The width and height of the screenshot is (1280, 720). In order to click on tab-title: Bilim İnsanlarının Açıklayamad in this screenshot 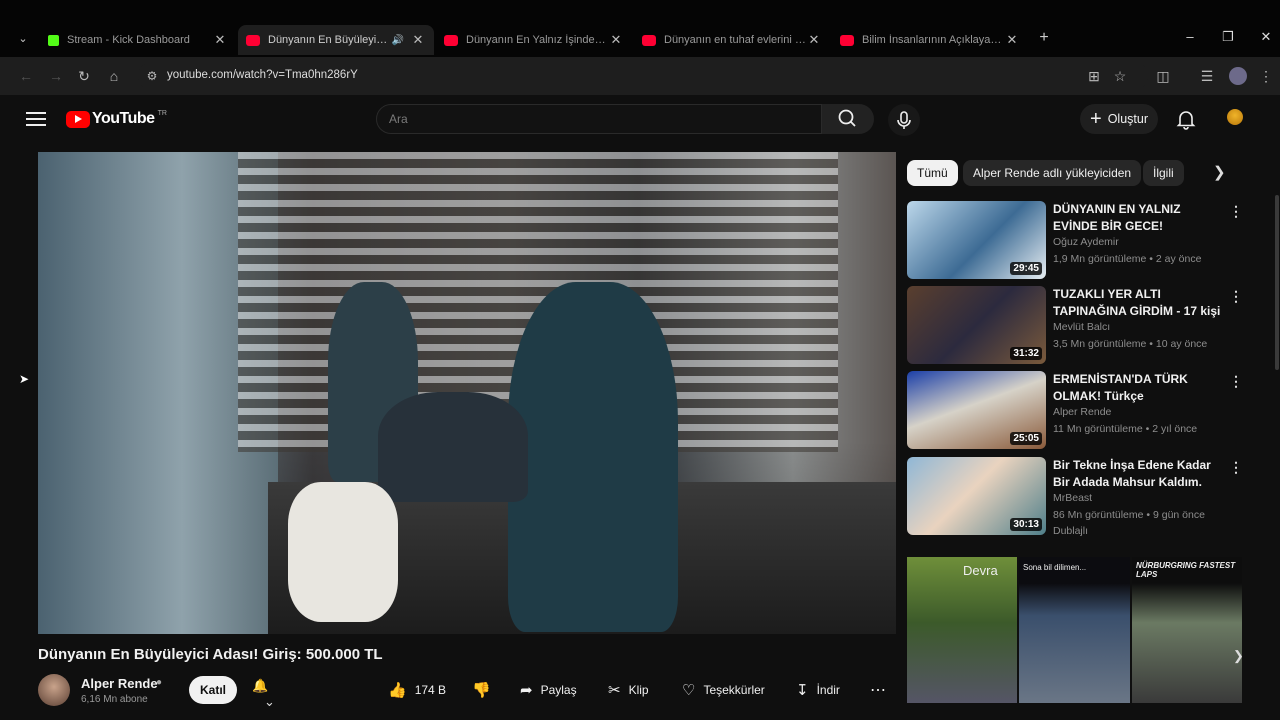, I will do `click(933, 40)`.